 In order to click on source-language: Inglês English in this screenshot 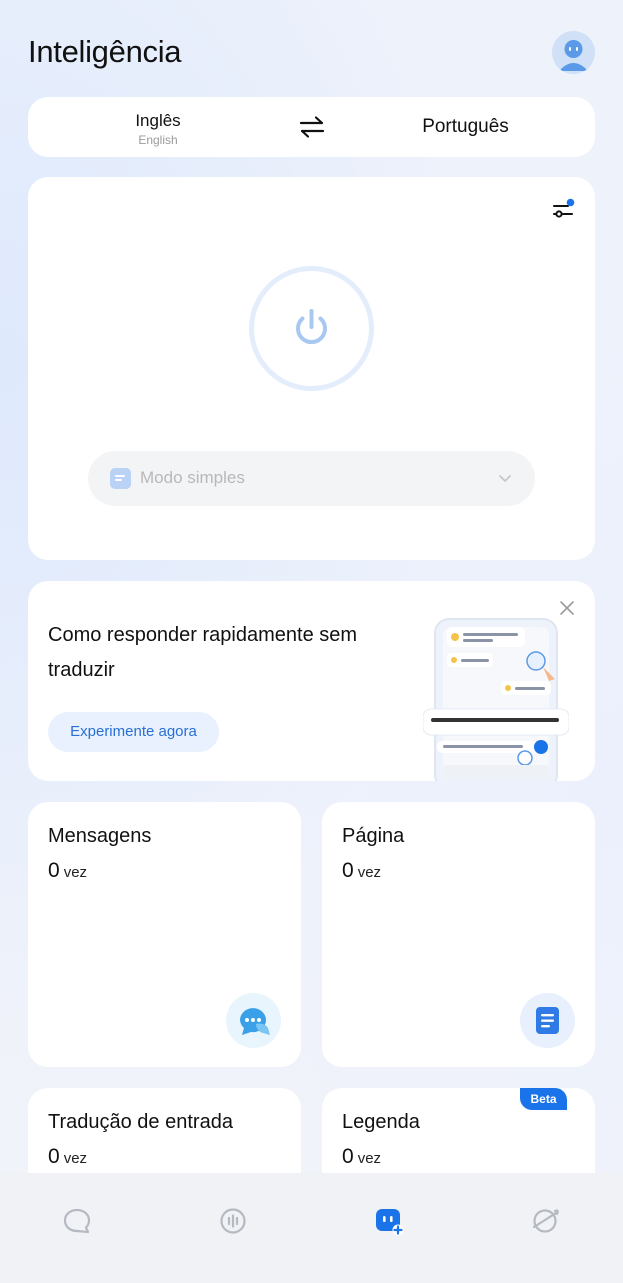, I will do `click(158, 129)`.